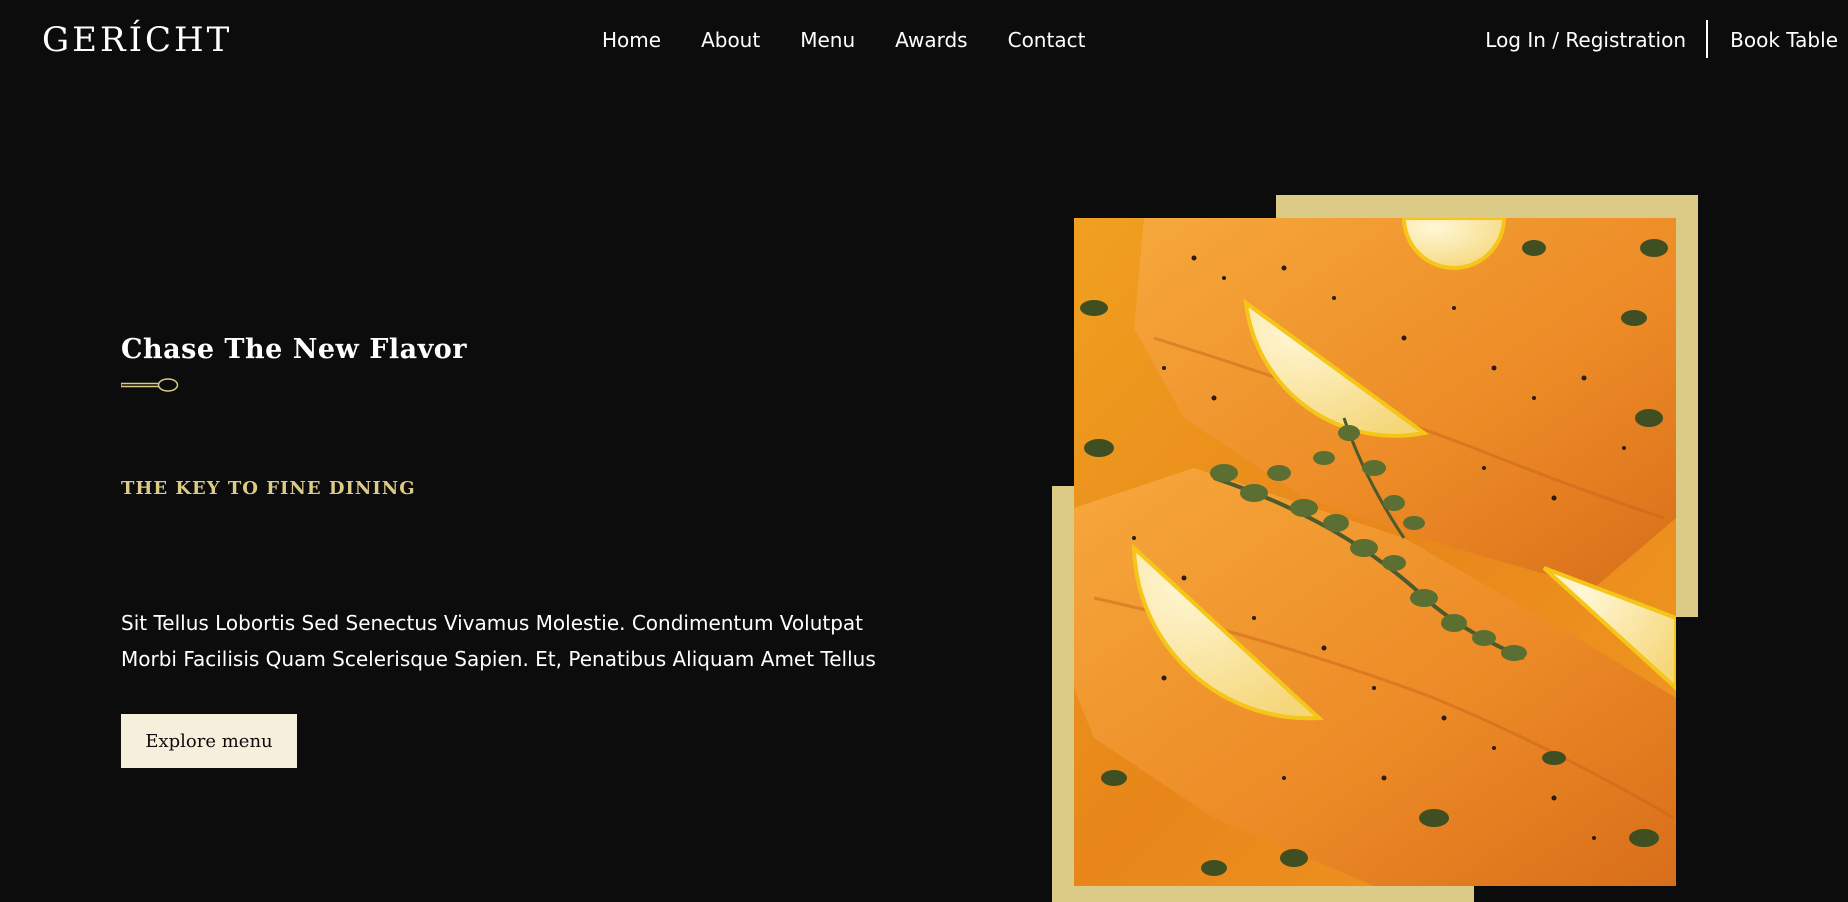  What do you see at coordinates (1784, 40) in the screenshot?
I see `book-table-link: Book Table` at bounding box center [1784, 40].